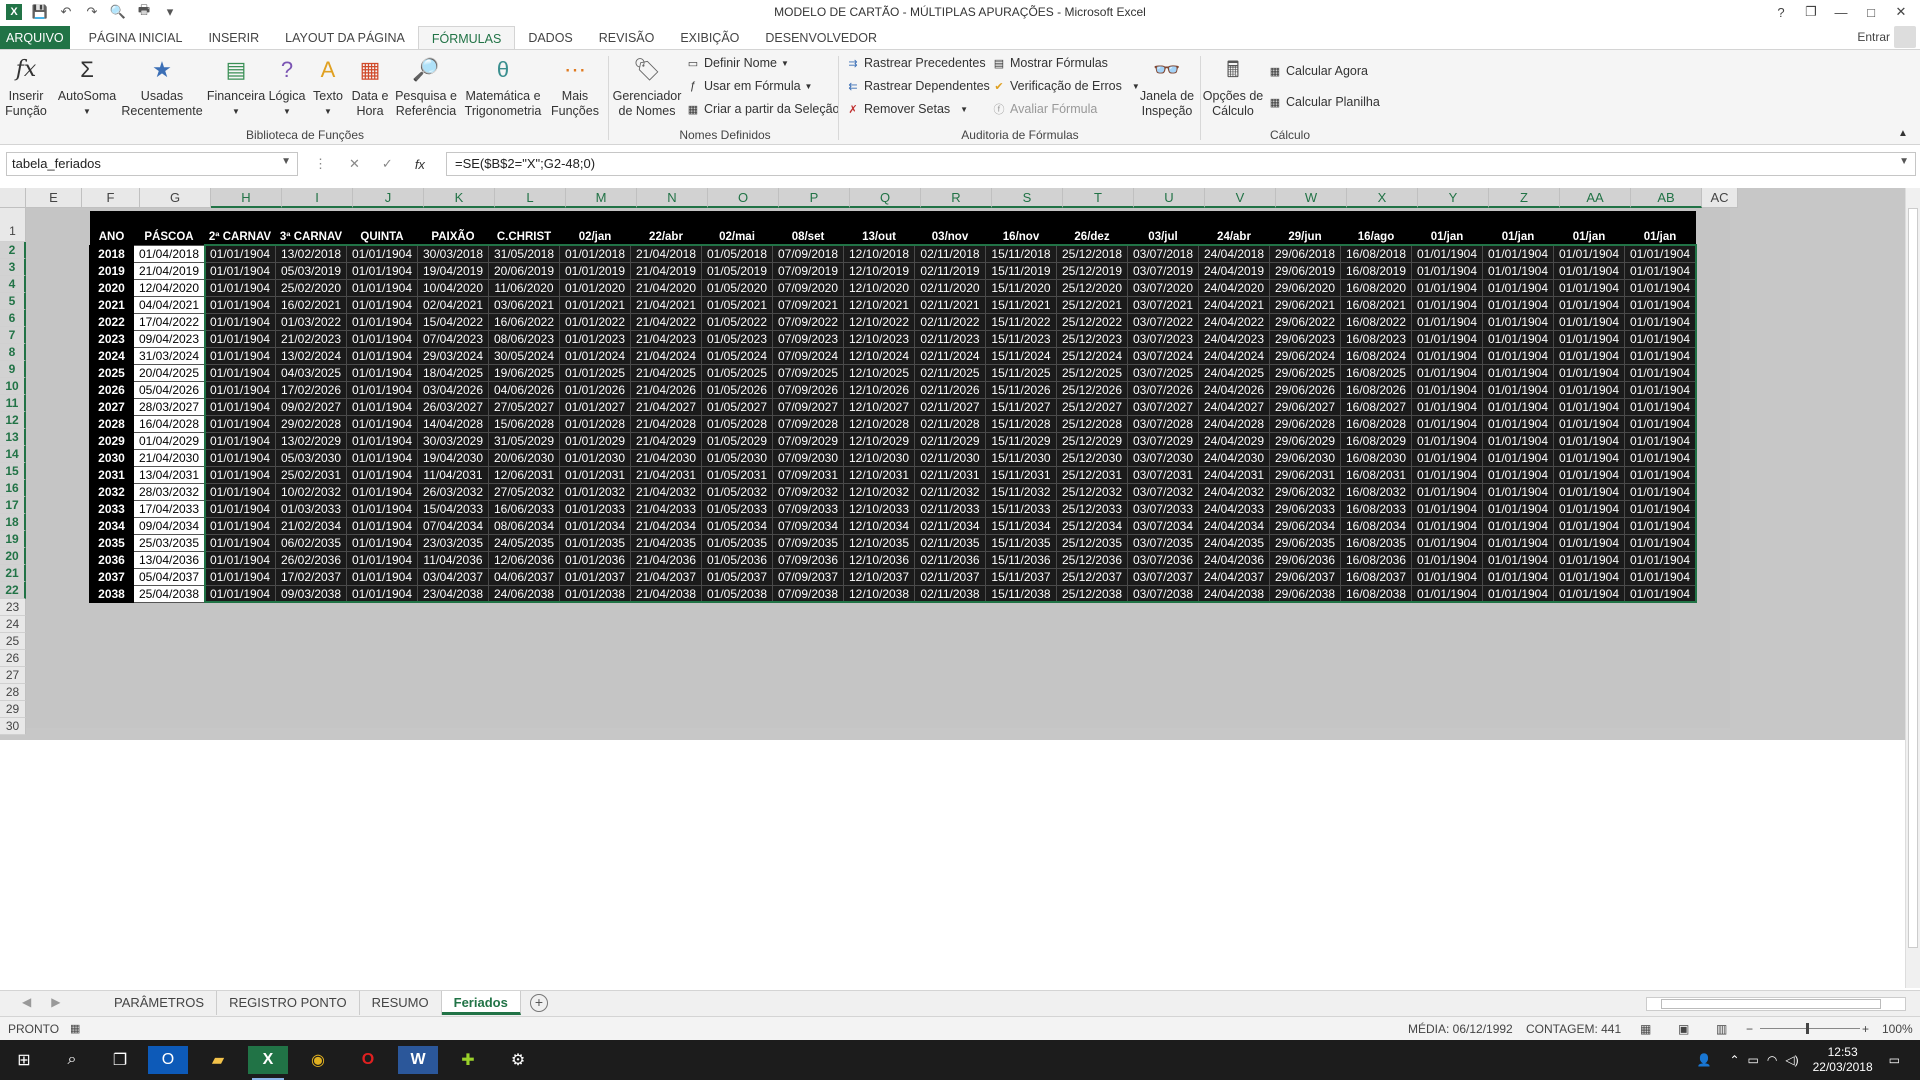 This screenshot has height=1080, width=1920. What do you see at coordinates (1098, 198) in the screenshot?
I see `column-header-t: T` at bounding box center [1098, 198].